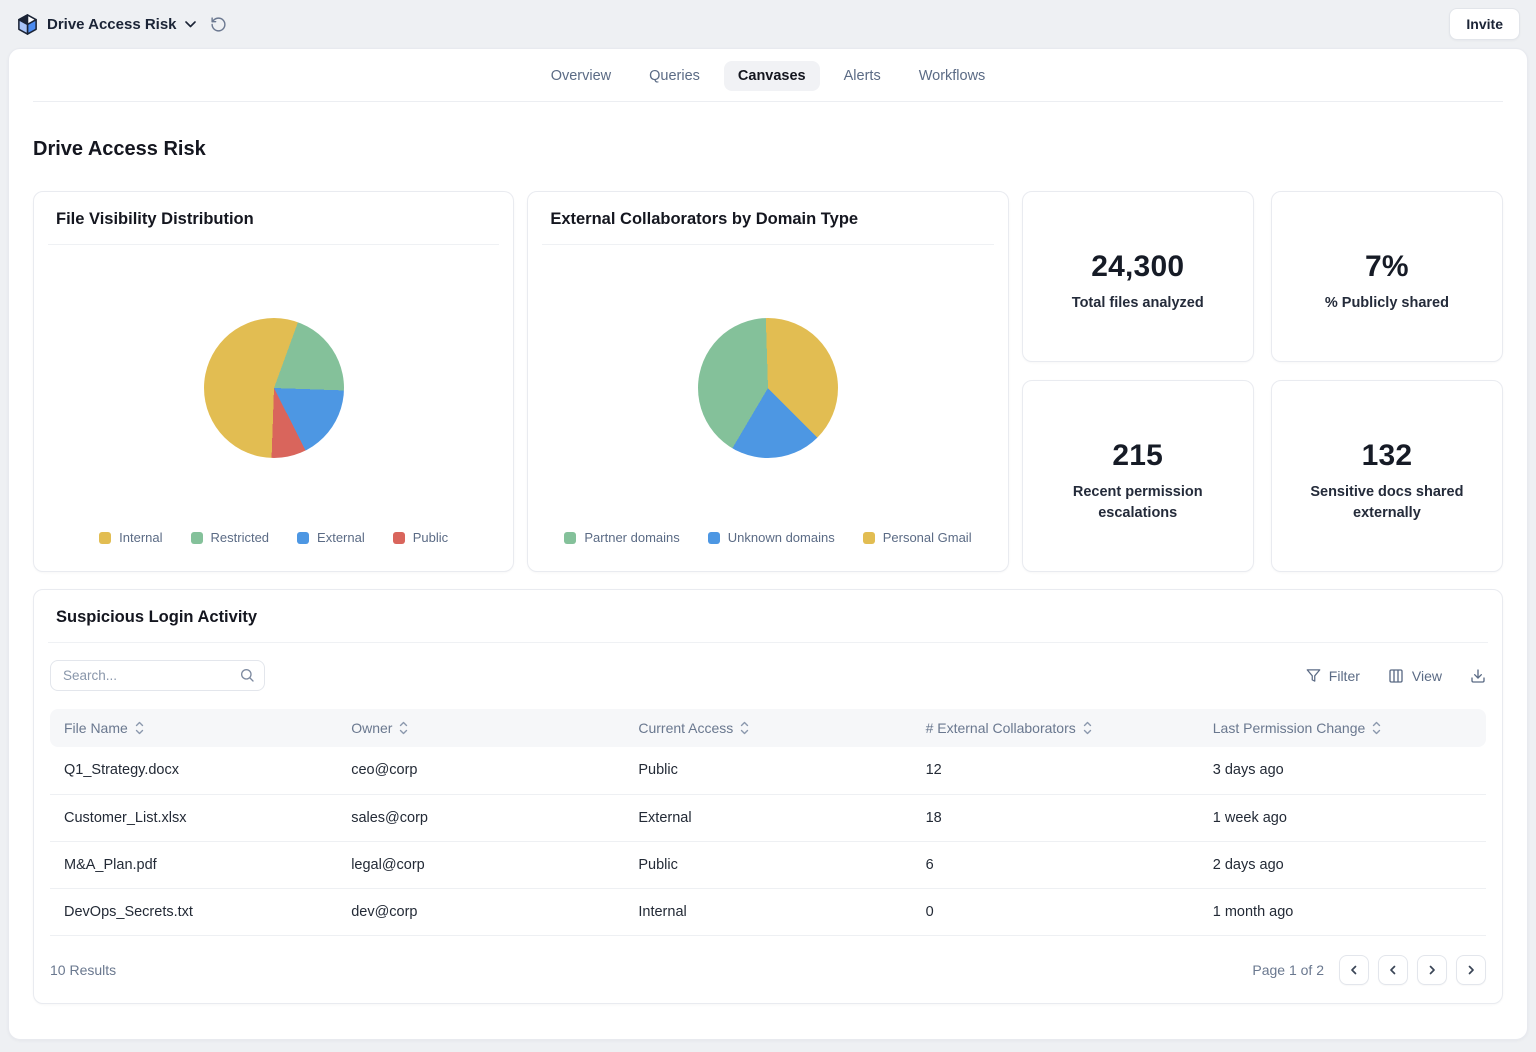 The image size is (1536, 1052). Describe the element at coordinates (952, 76) in the screenshot. I see `tab-workflows: Workflows` at that location.